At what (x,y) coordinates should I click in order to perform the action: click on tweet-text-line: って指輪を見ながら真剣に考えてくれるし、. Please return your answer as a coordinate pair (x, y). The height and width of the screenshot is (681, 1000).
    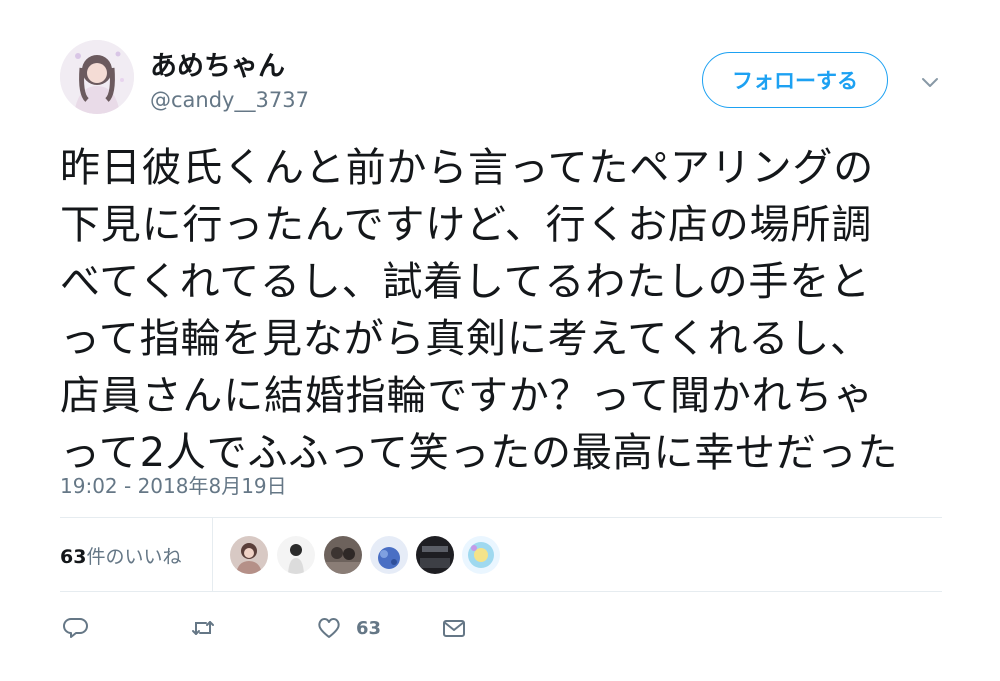
    Looking at the image, I should click on (465, 339).